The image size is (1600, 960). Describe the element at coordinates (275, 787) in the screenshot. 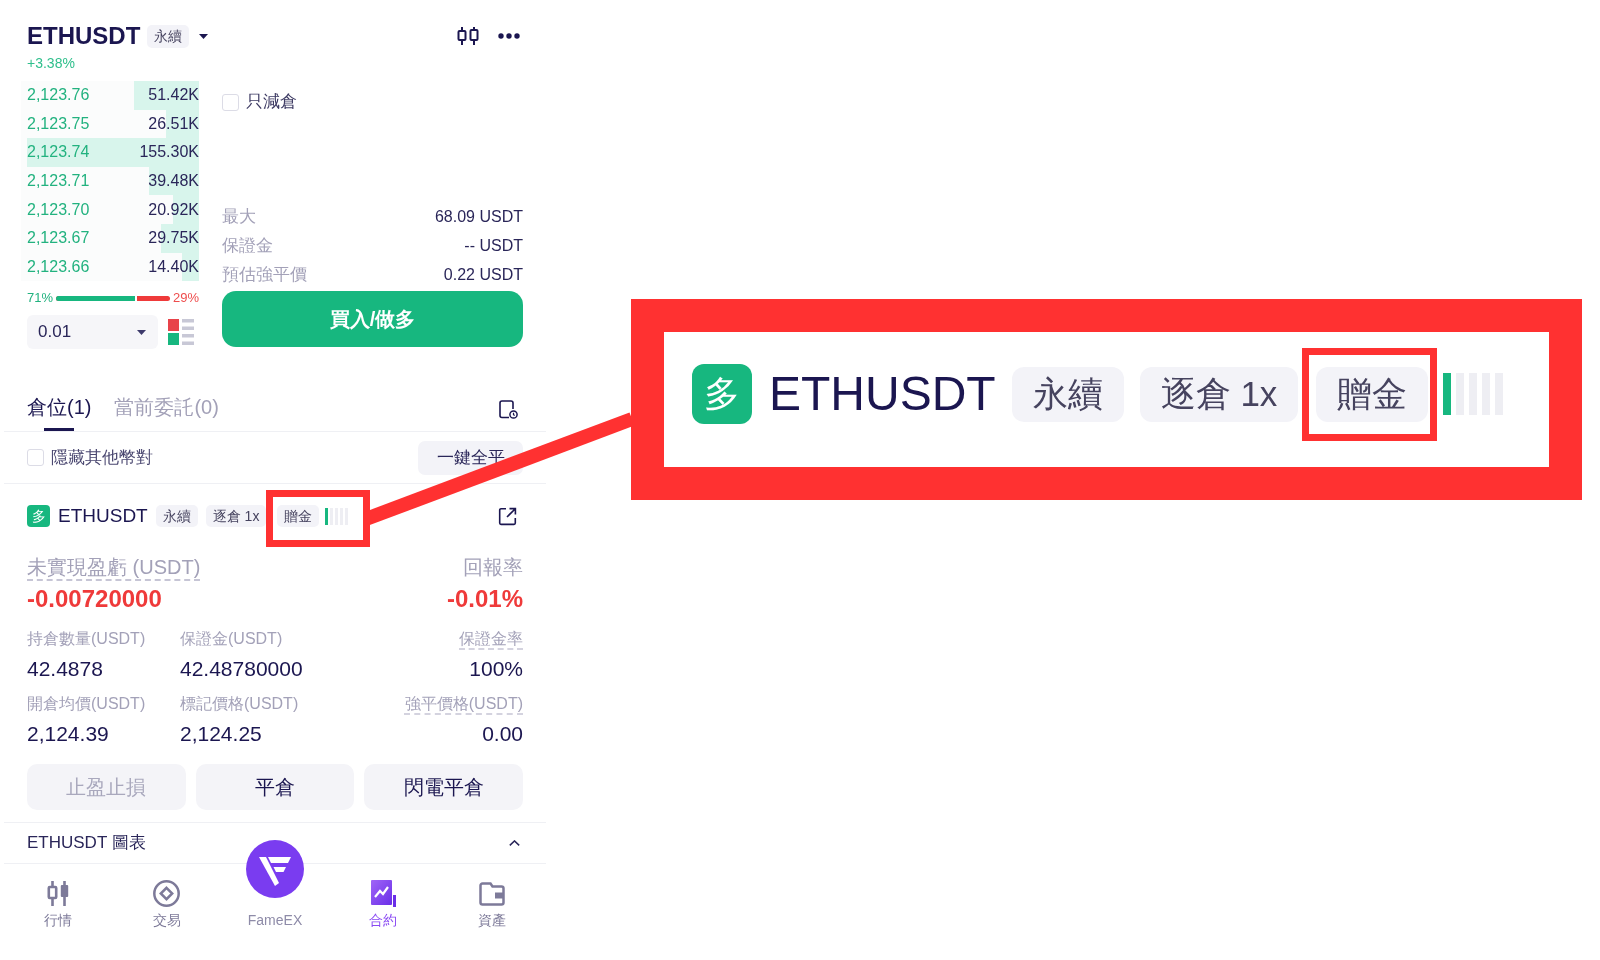

I see `position-action-button: 平倉` at that location.